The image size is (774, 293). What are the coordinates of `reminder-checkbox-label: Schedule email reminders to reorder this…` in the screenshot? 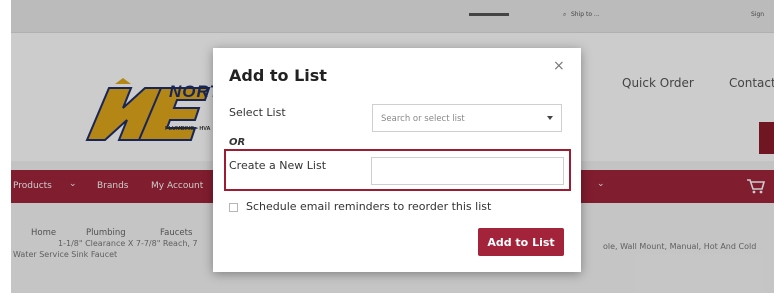 It's located at (368, 206).